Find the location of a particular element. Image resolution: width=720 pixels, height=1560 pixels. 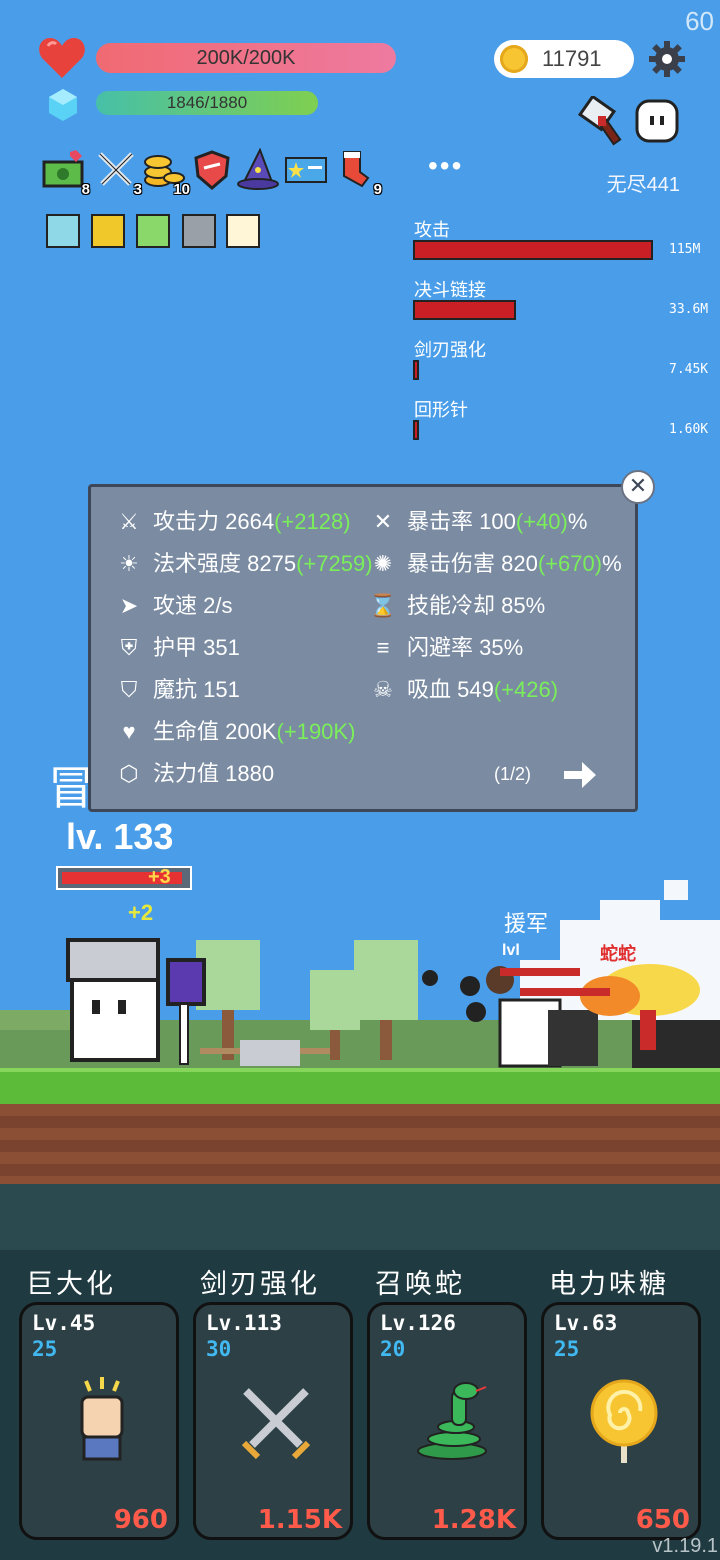

skill-card-snake: Lv.126 20 1.28K is located at coordinates (447, 1421).